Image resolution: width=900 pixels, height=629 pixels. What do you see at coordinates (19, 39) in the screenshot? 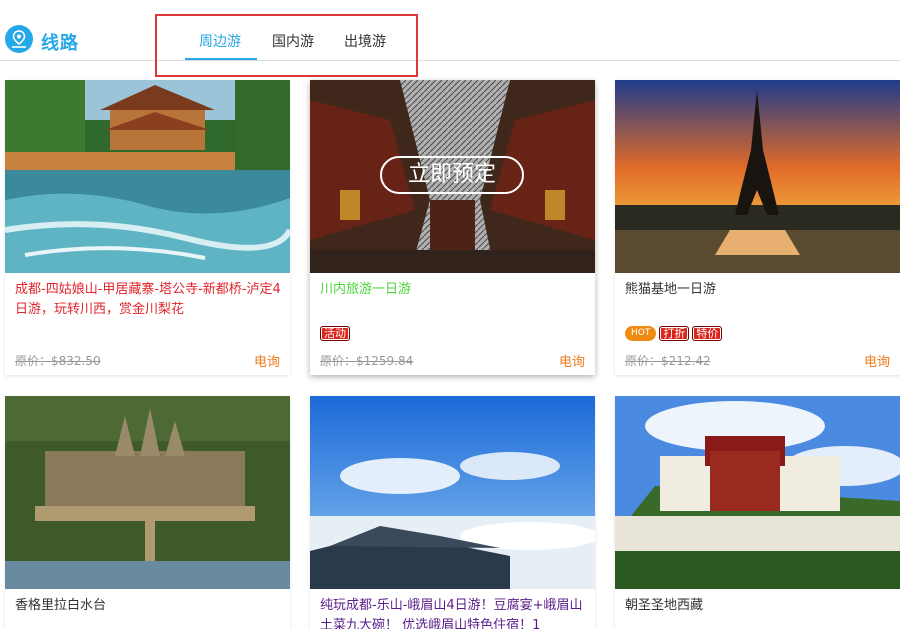
I see `route-icon` at bounding box center [19, 39].